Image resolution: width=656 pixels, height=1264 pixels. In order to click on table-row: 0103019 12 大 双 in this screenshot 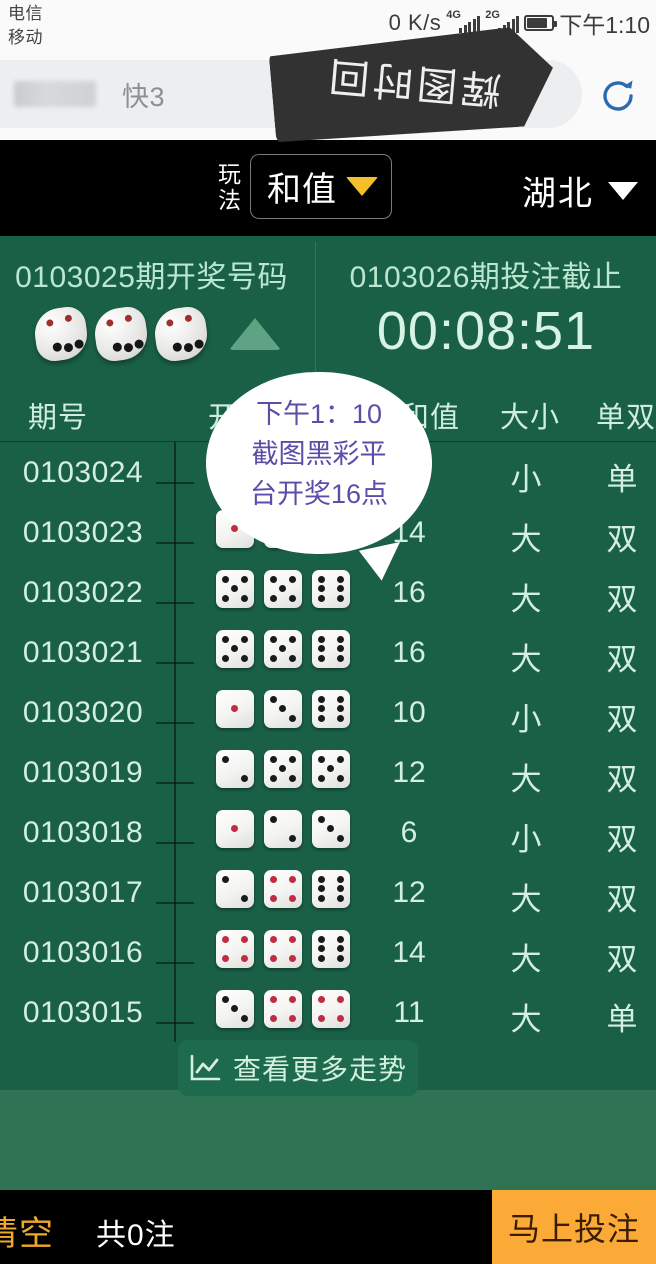, I will do `click(328, 772)`.